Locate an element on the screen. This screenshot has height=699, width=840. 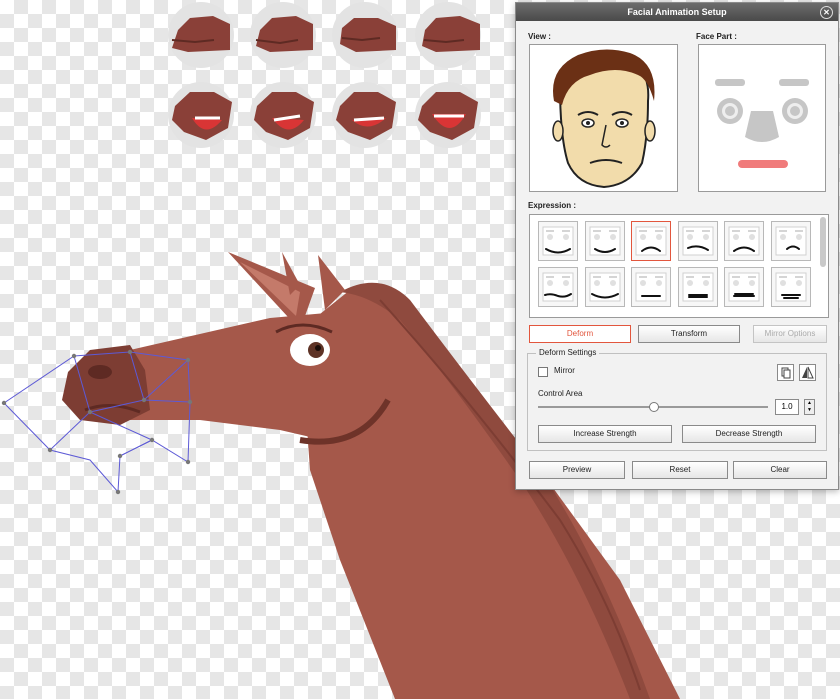
clear-button: Clear is located at coordinates (780, 470).